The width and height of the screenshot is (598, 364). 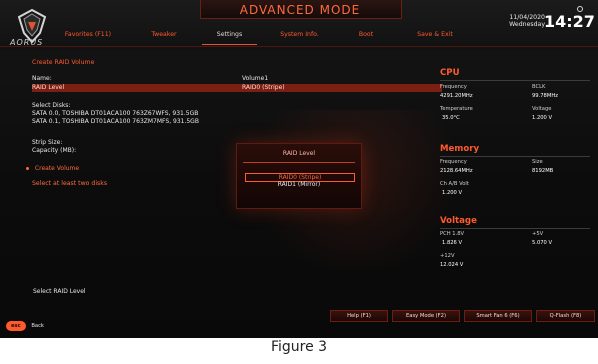 I want to click on tab-system-info: System Info., so click(x=299, y=37).